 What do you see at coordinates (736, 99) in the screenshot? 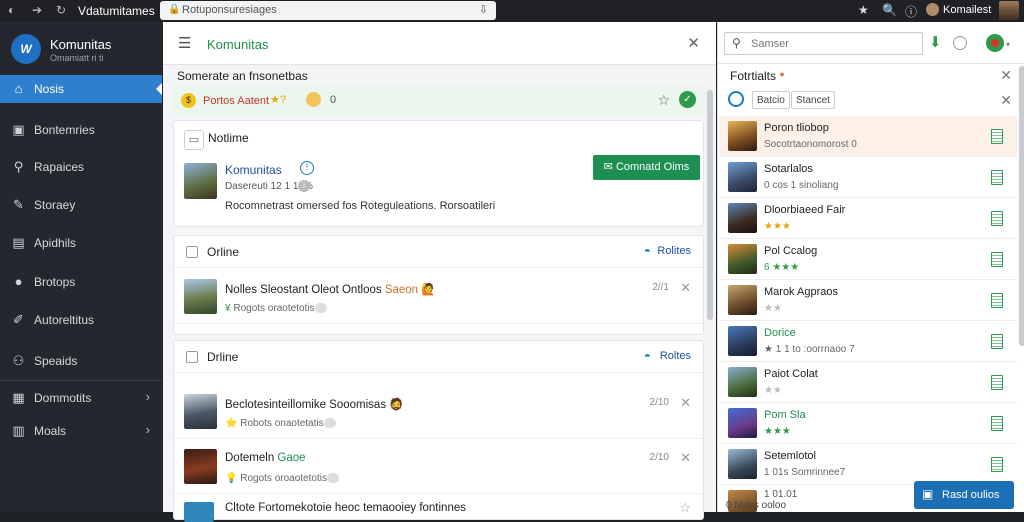
I see `filter-icon` at bounding box center [736, 99].